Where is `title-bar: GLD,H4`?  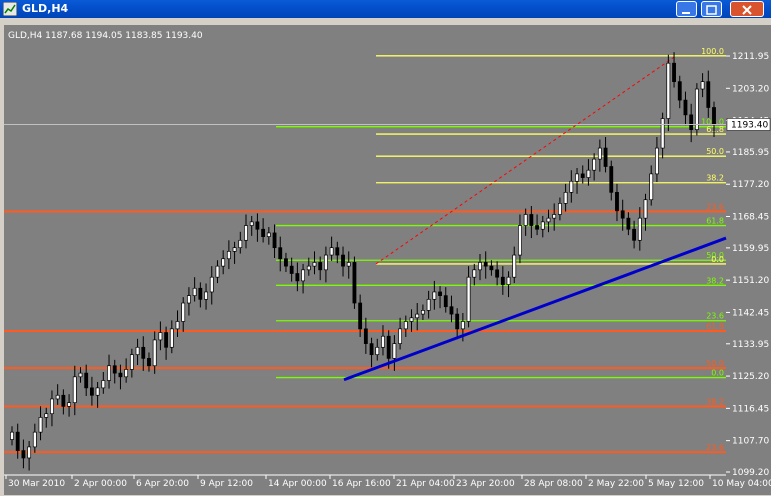 title-bar: GLD,H4 is located at coordinates (385, 9).